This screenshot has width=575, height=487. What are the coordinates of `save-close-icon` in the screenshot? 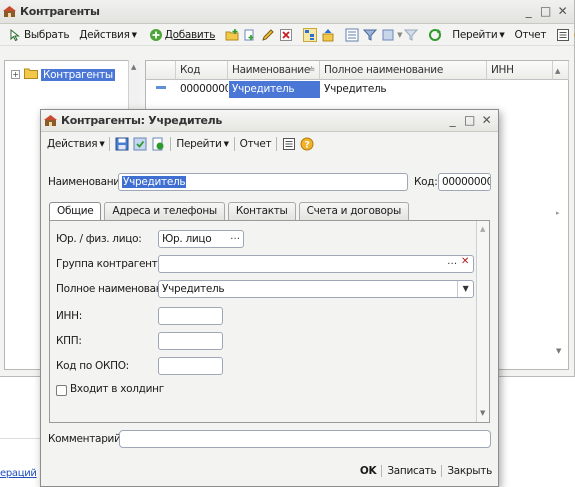 It's located at (140, 144).